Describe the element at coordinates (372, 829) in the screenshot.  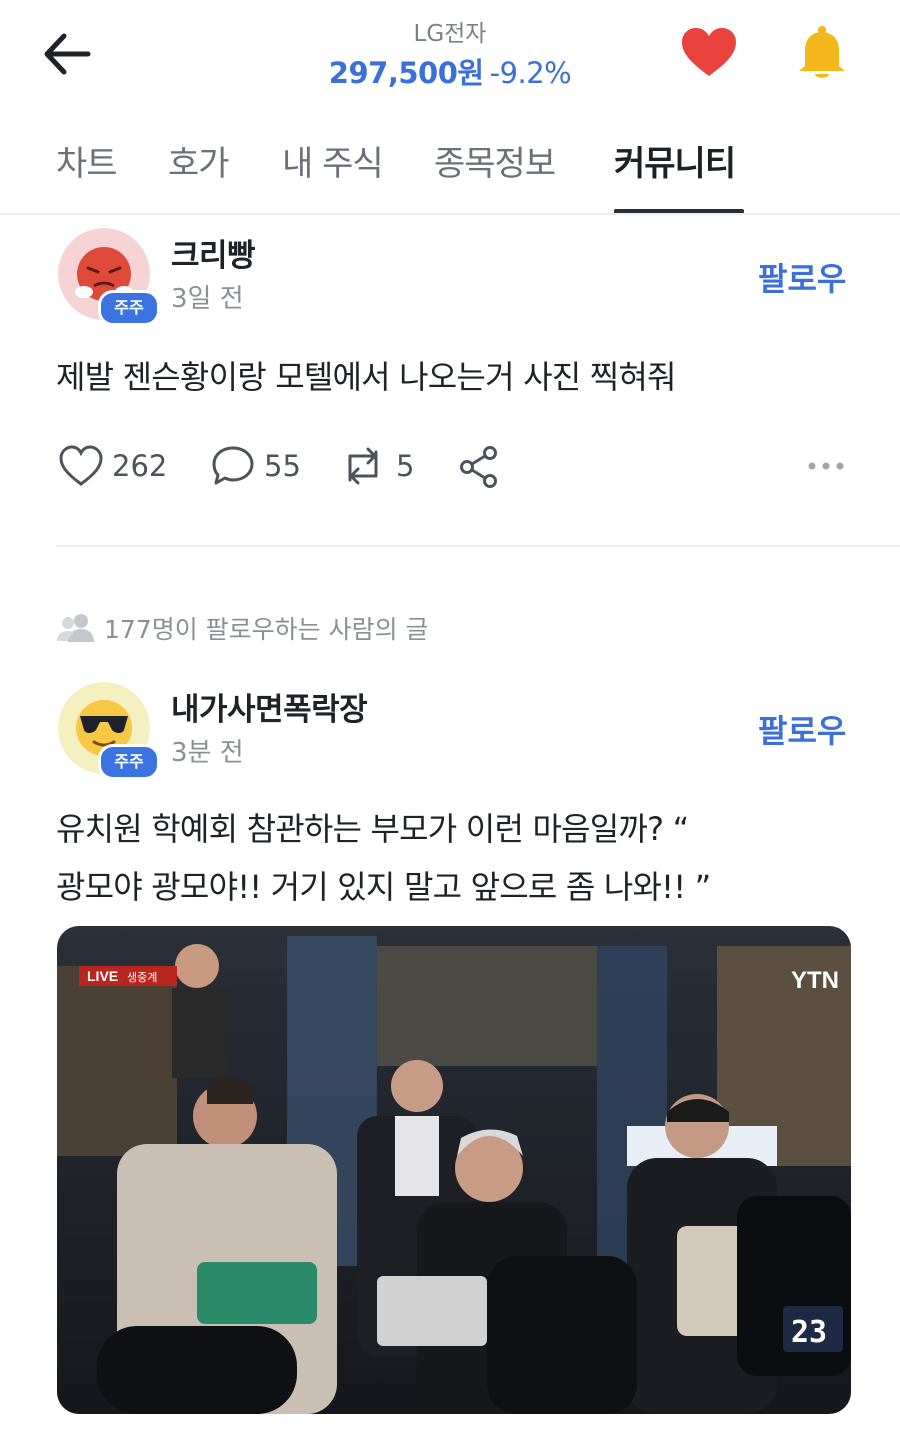
I see `post-text-line-1: 유치원 학예회 참관하는 부모가 이런 마음일까? “` at that location.